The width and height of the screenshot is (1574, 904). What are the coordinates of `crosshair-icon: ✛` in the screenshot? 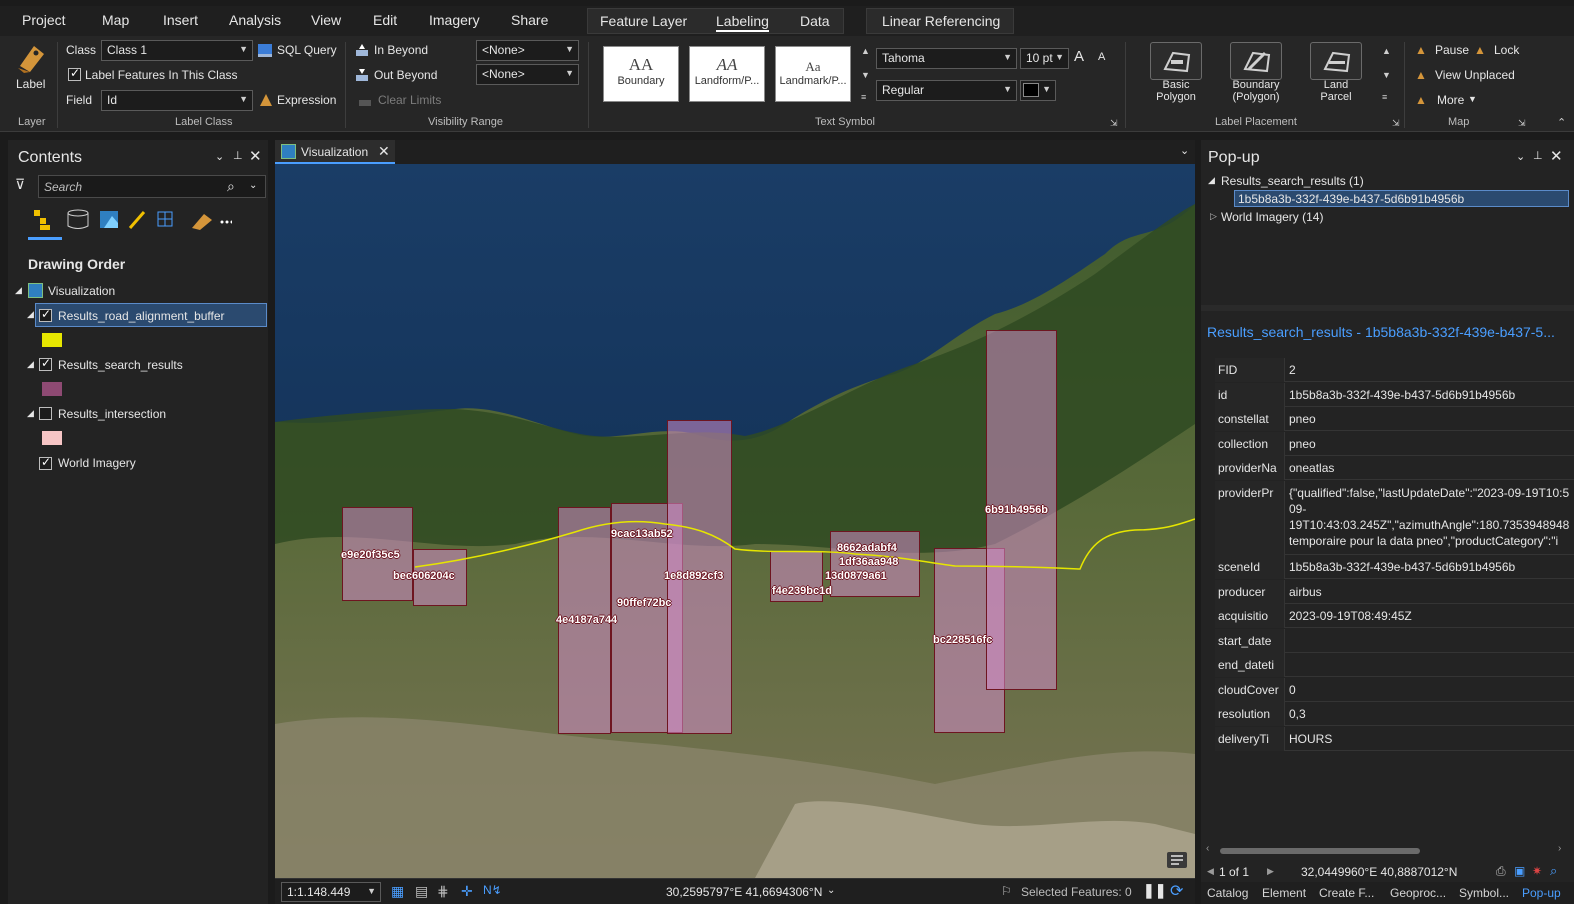 It's located at (467, 891).